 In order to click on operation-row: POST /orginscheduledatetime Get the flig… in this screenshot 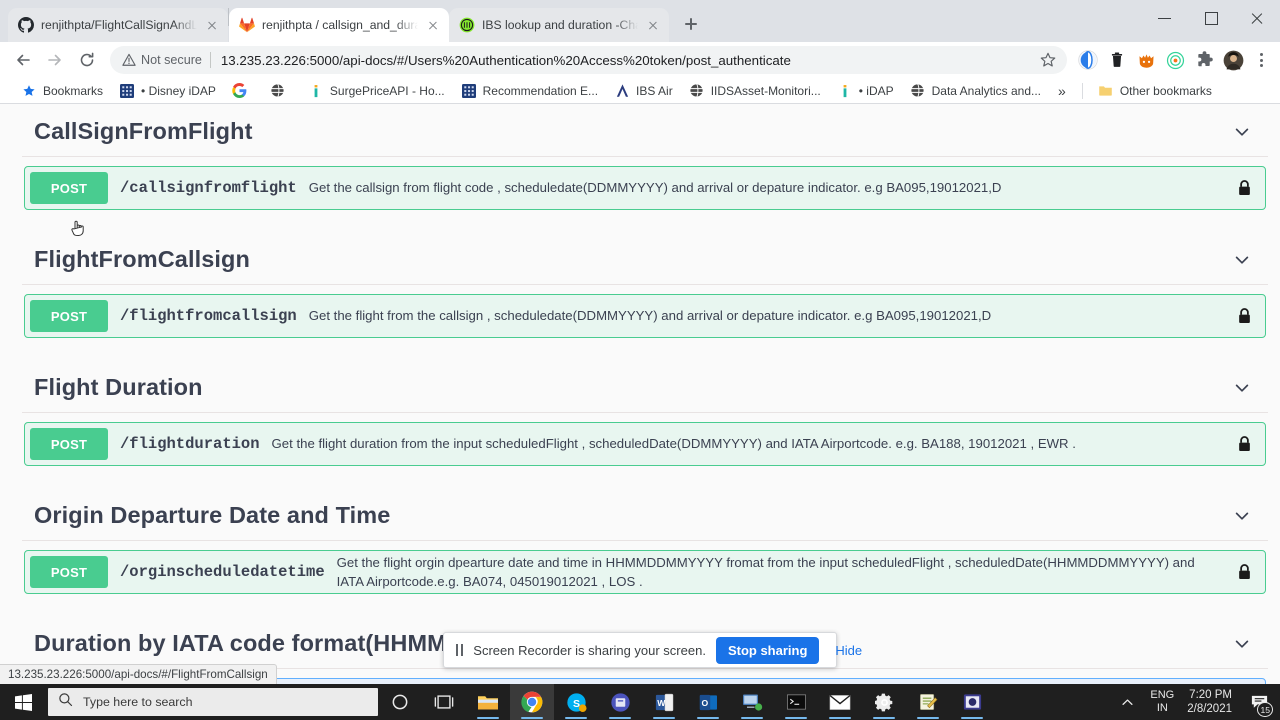, I will do `click(645, 572)`.